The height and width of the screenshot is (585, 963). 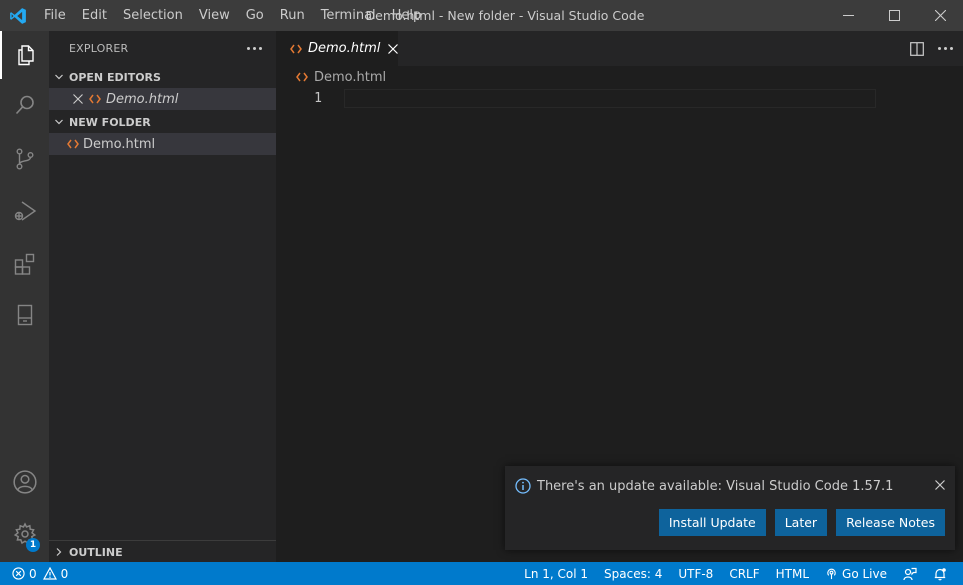 I want to click on activity-run-debug, so click(x=24, y=211).